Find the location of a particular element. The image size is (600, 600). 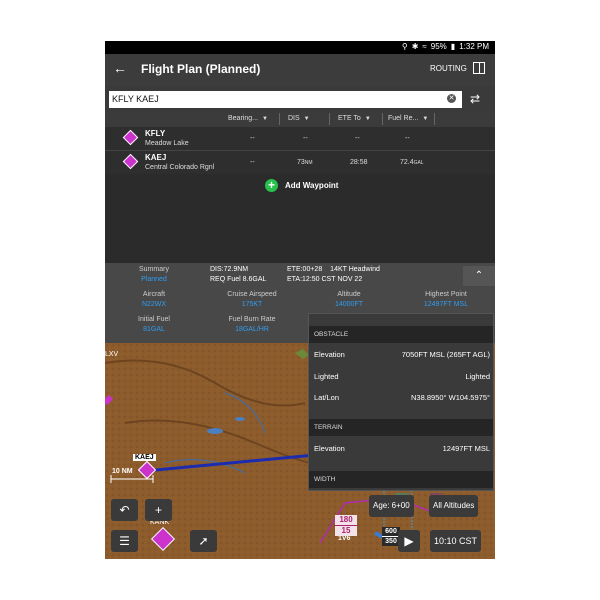

layers-icon: ☰ is located at coordinates (124, 541).